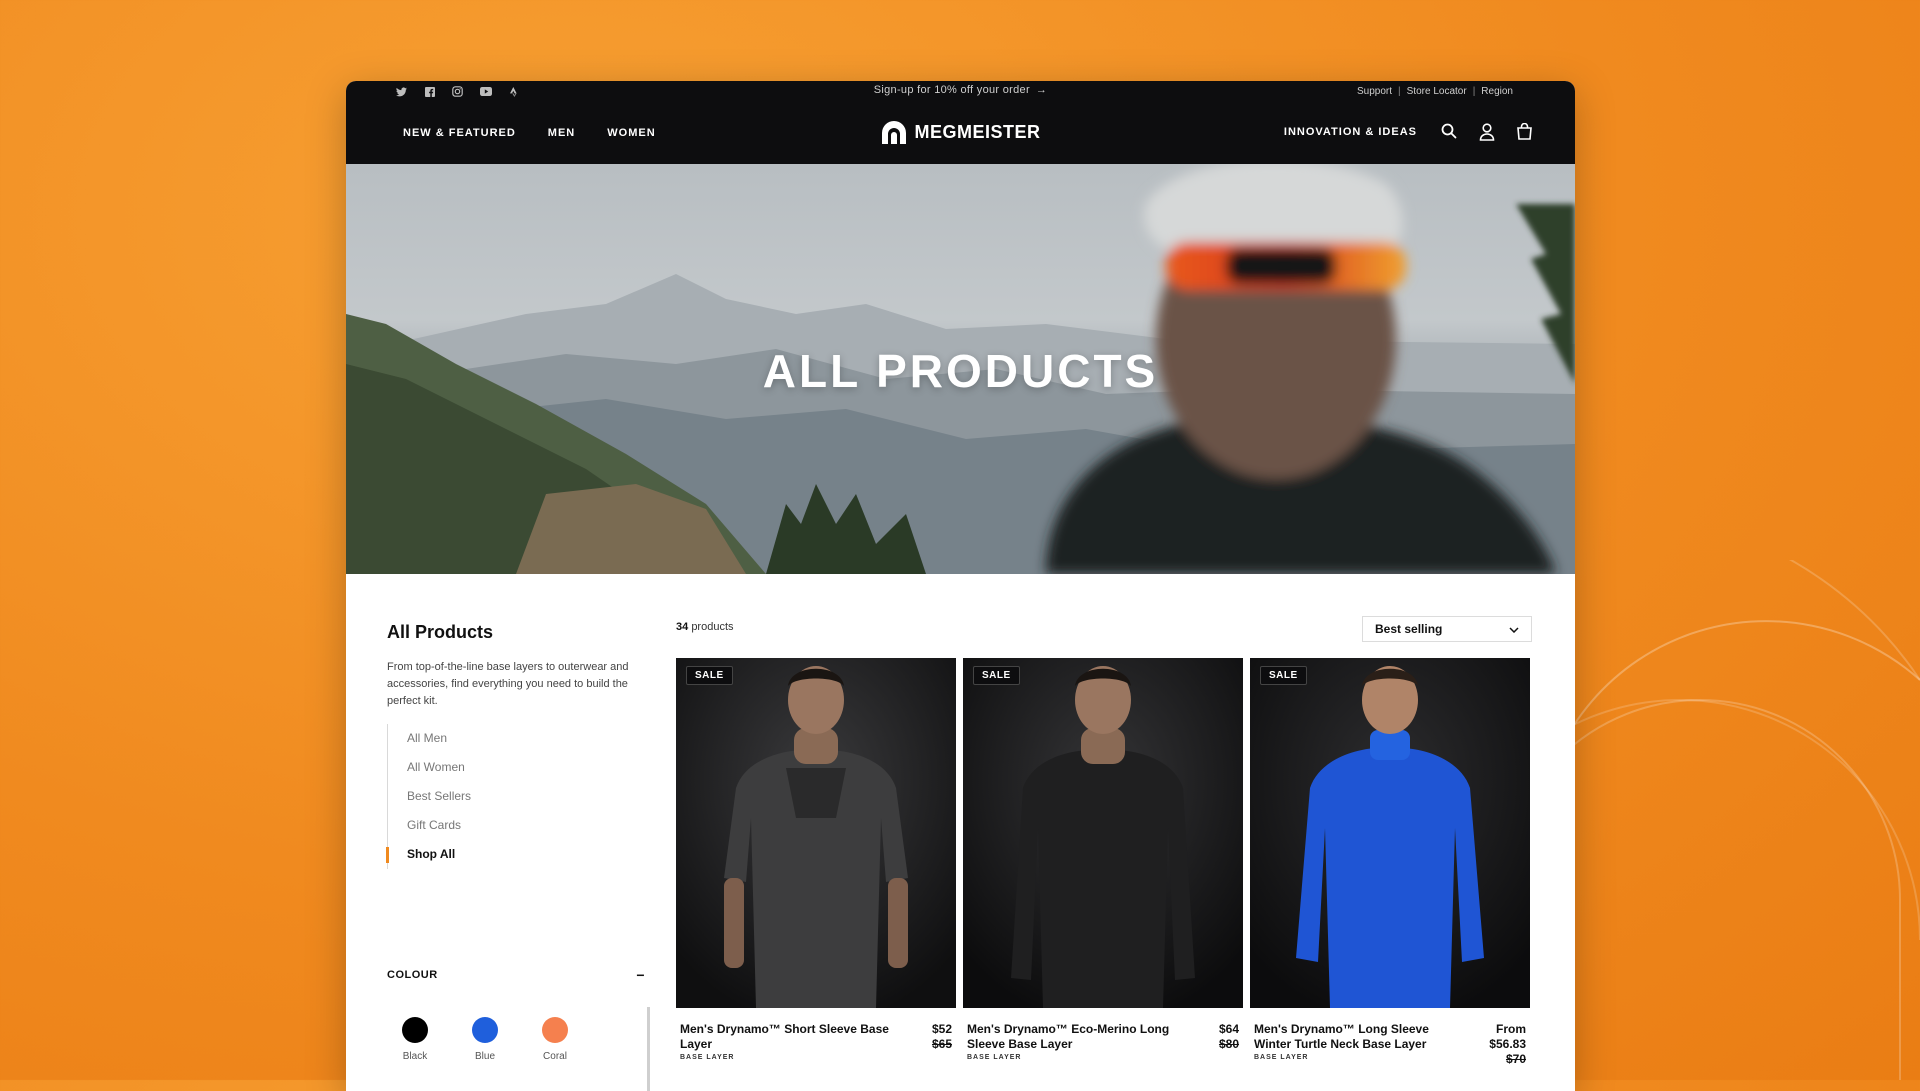  I want to click on secondary-nav: INNOVATION & IDEAS, so click(1409, 132).